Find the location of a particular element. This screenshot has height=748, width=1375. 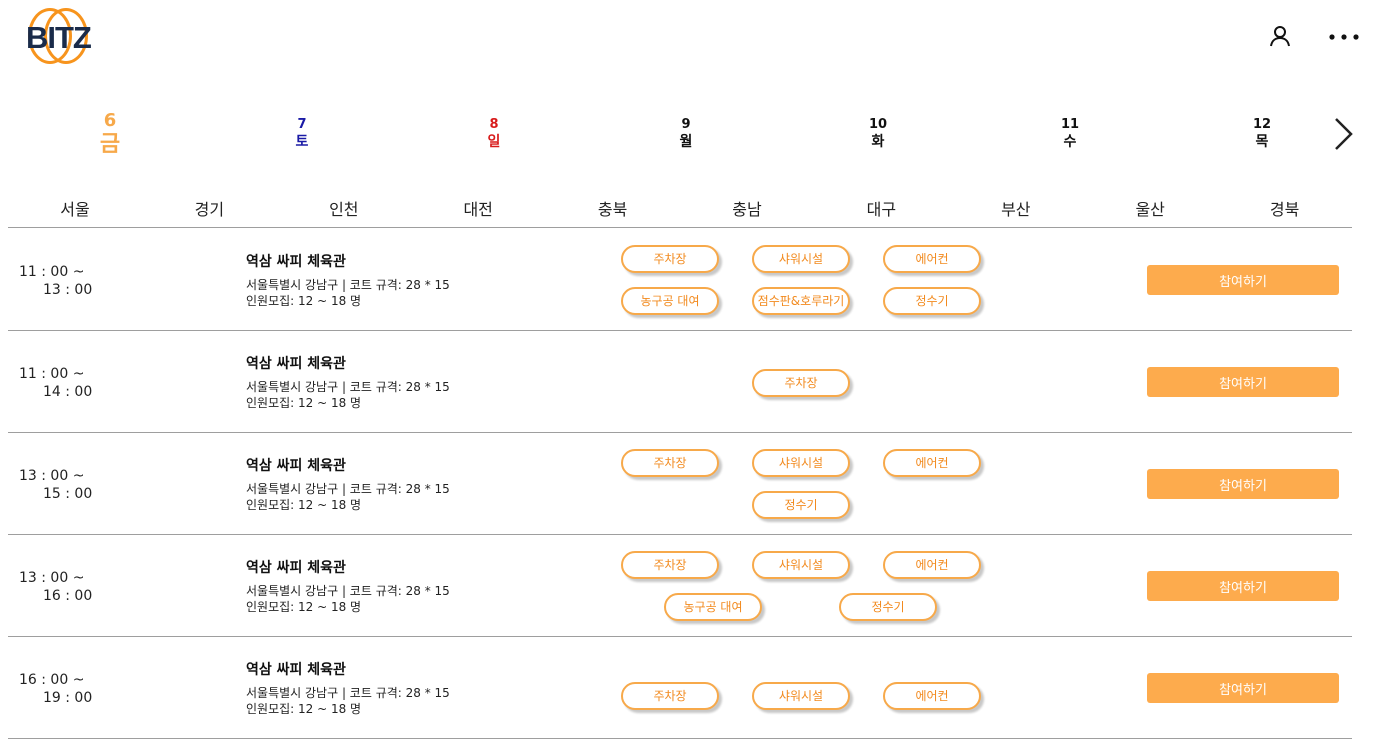

region-tab: 울산 is located at coordinates (1150, 208).